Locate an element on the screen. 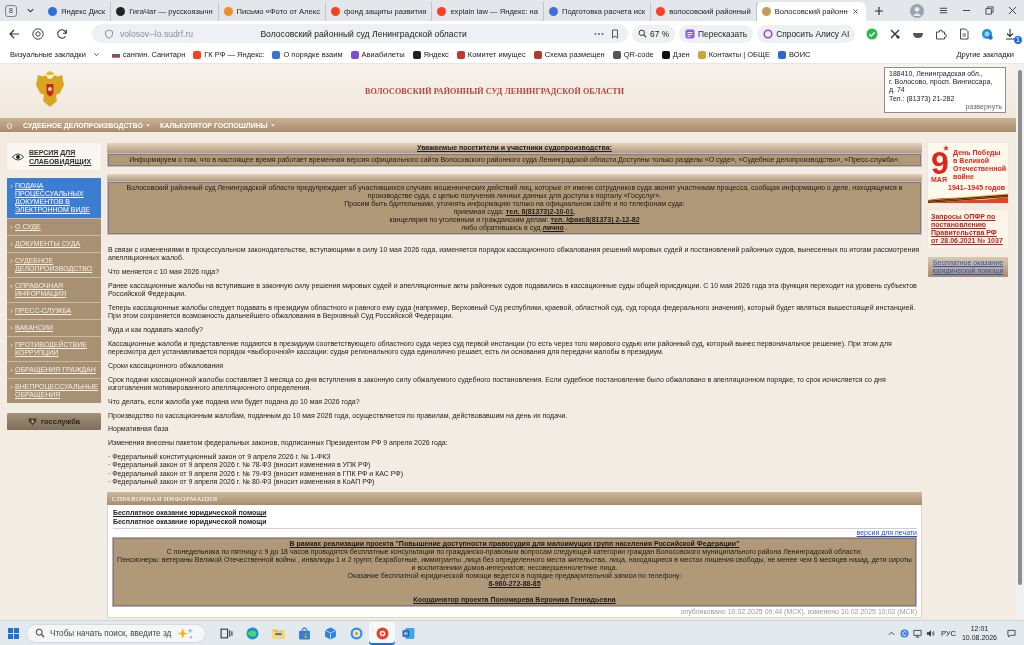 Image resolution: width=1024 pixels, height=645 pixels. retell-button: Пересказать is located at coordinates (716, 33).